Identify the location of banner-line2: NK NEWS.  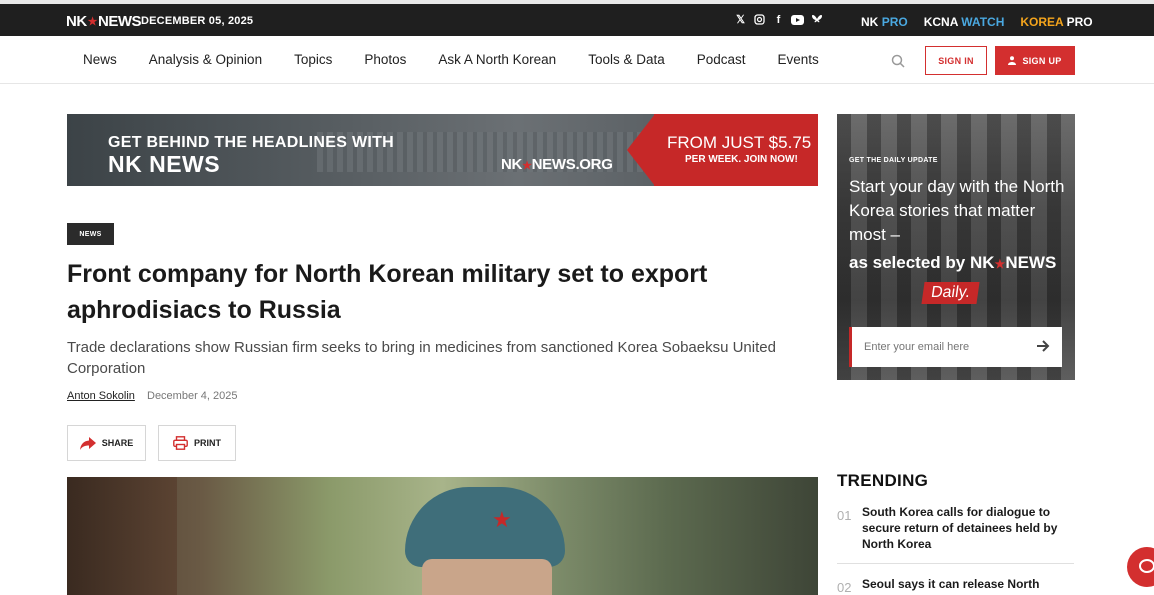
(164, 164).